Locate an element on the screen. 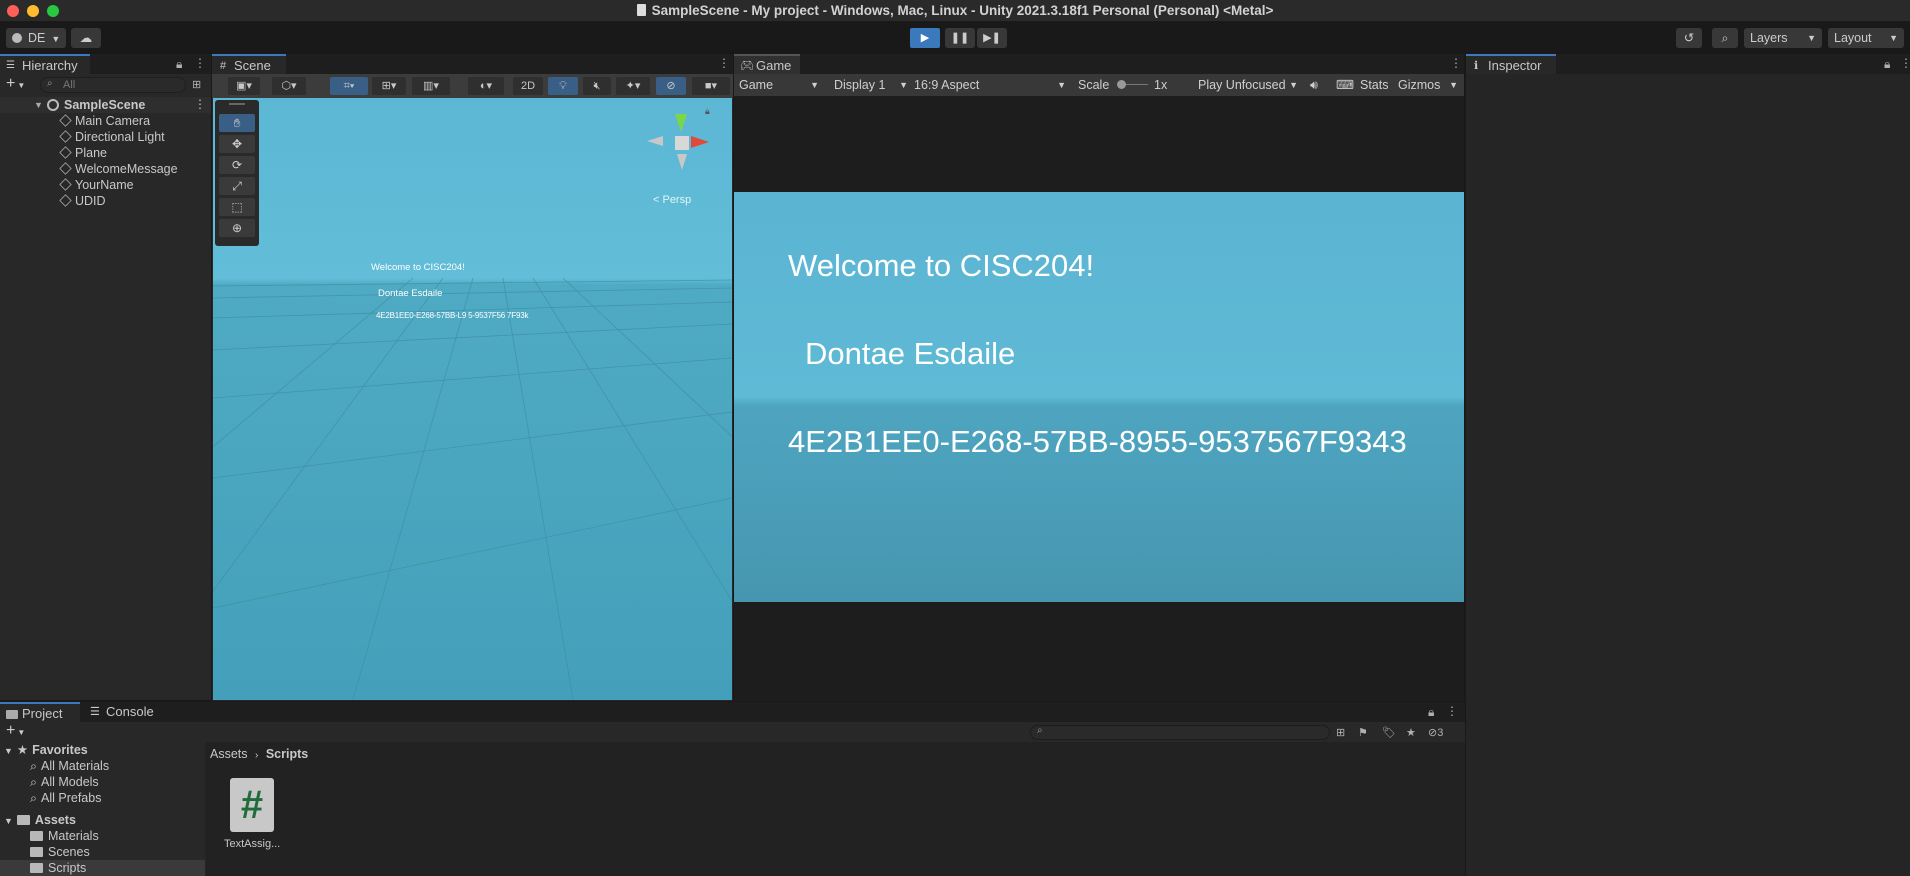 Image resolution: width=1910 pixels, height=876 pixels. keyboard-shortcuts-button: ⌨ is located at coordinates (1346, 85).